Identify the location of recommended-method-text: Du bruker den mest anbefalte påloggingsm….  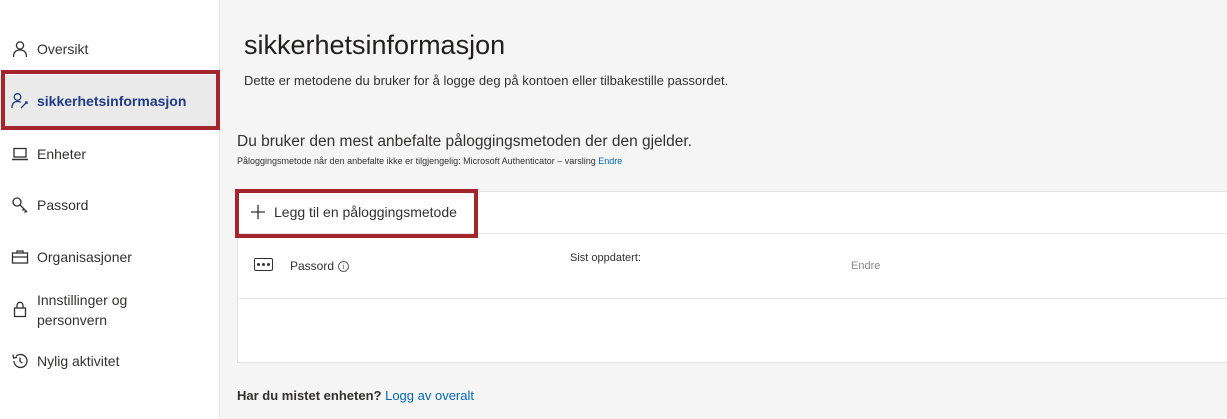
(464, 141).